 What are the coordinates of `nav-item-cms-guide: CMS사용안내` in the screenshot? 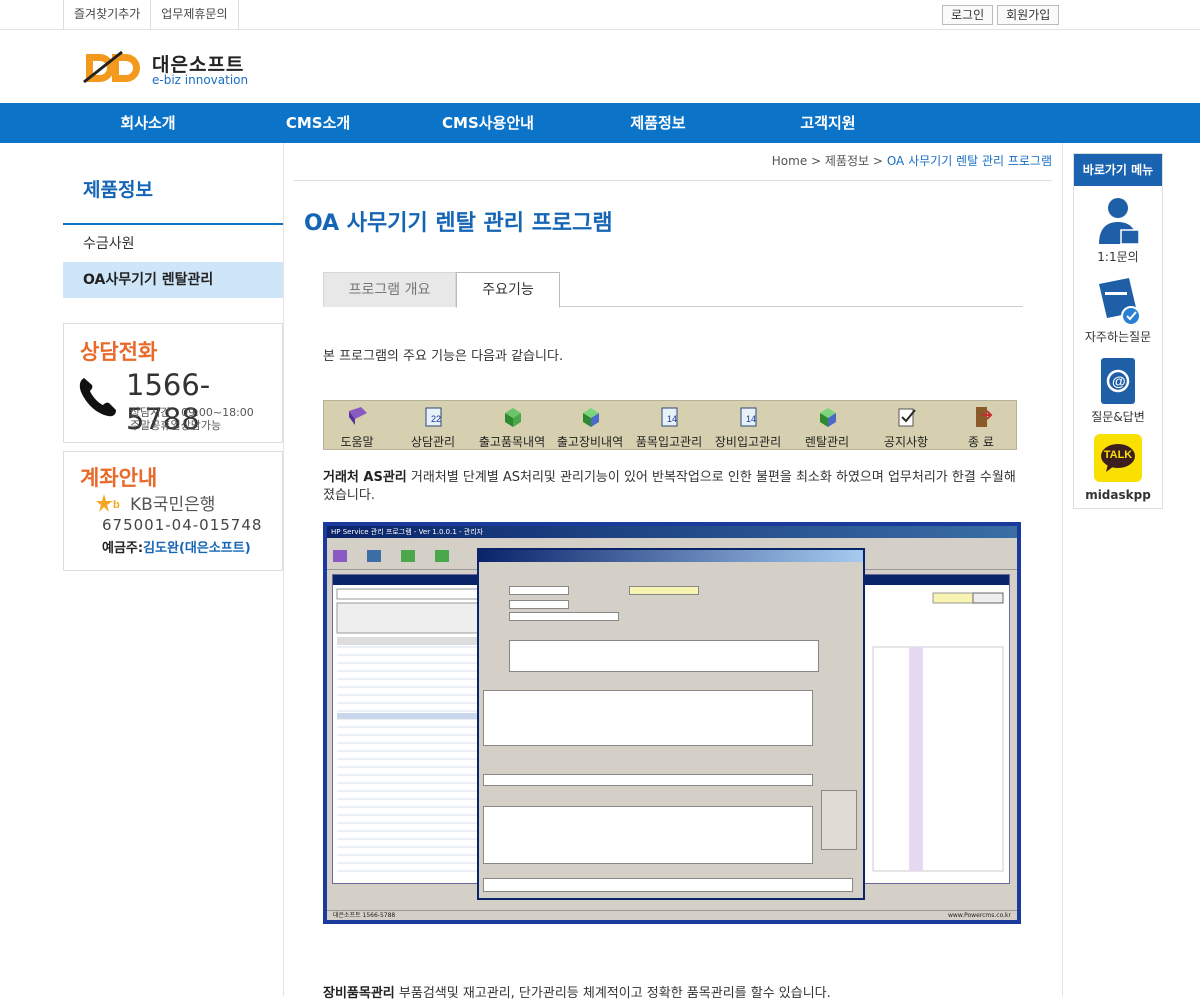 It's located at (488, 123).